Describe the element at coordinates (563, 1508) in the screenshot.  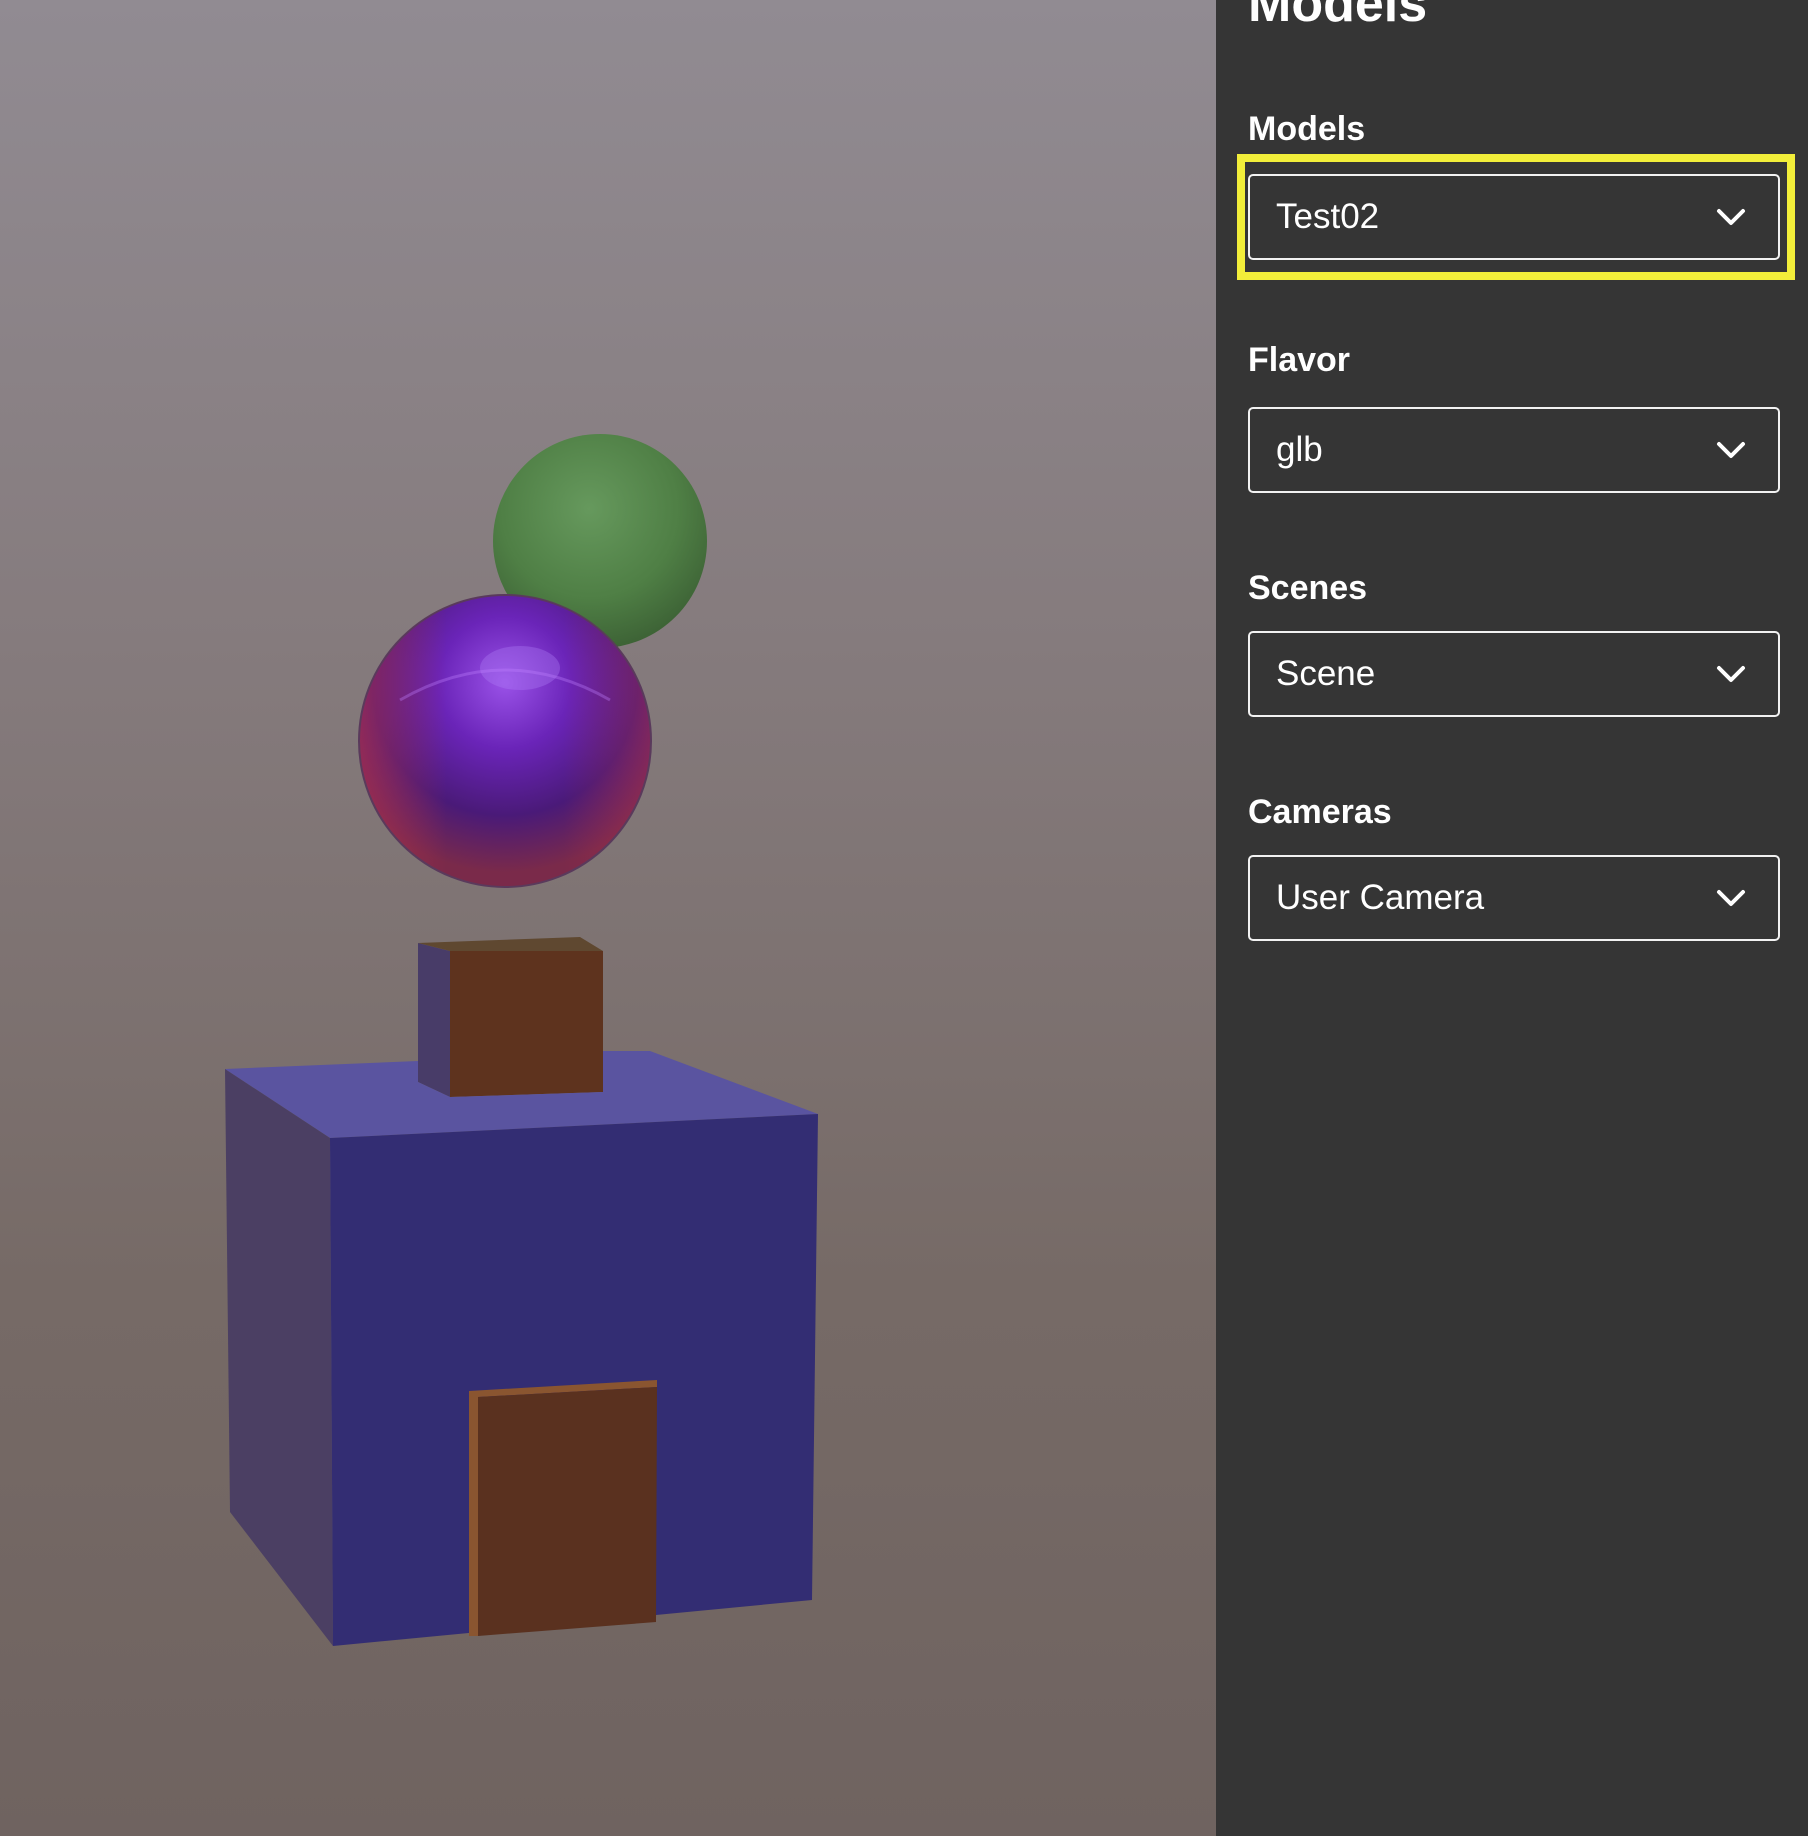
I see `brown-door` at that location.